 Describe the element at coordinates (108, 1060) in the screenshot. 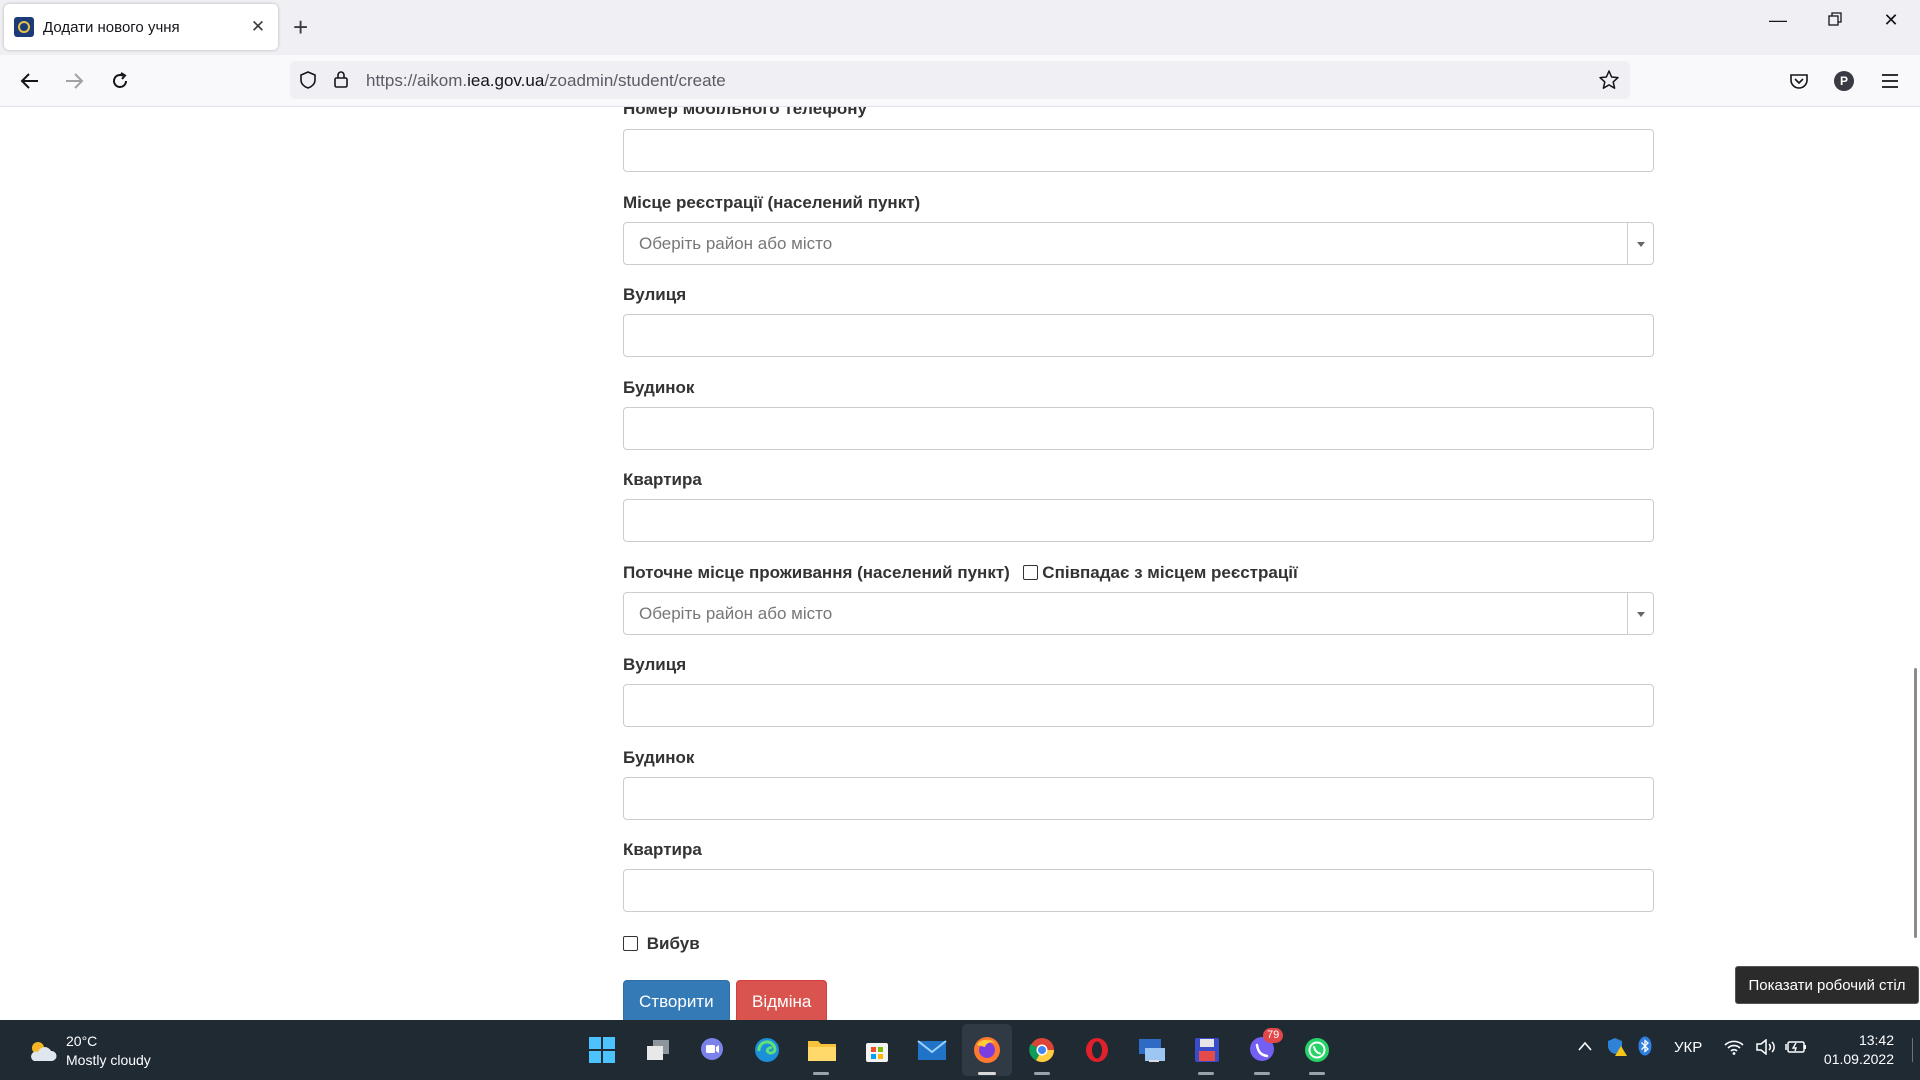

I see `weather-description: Mostly cloudy` at that location.